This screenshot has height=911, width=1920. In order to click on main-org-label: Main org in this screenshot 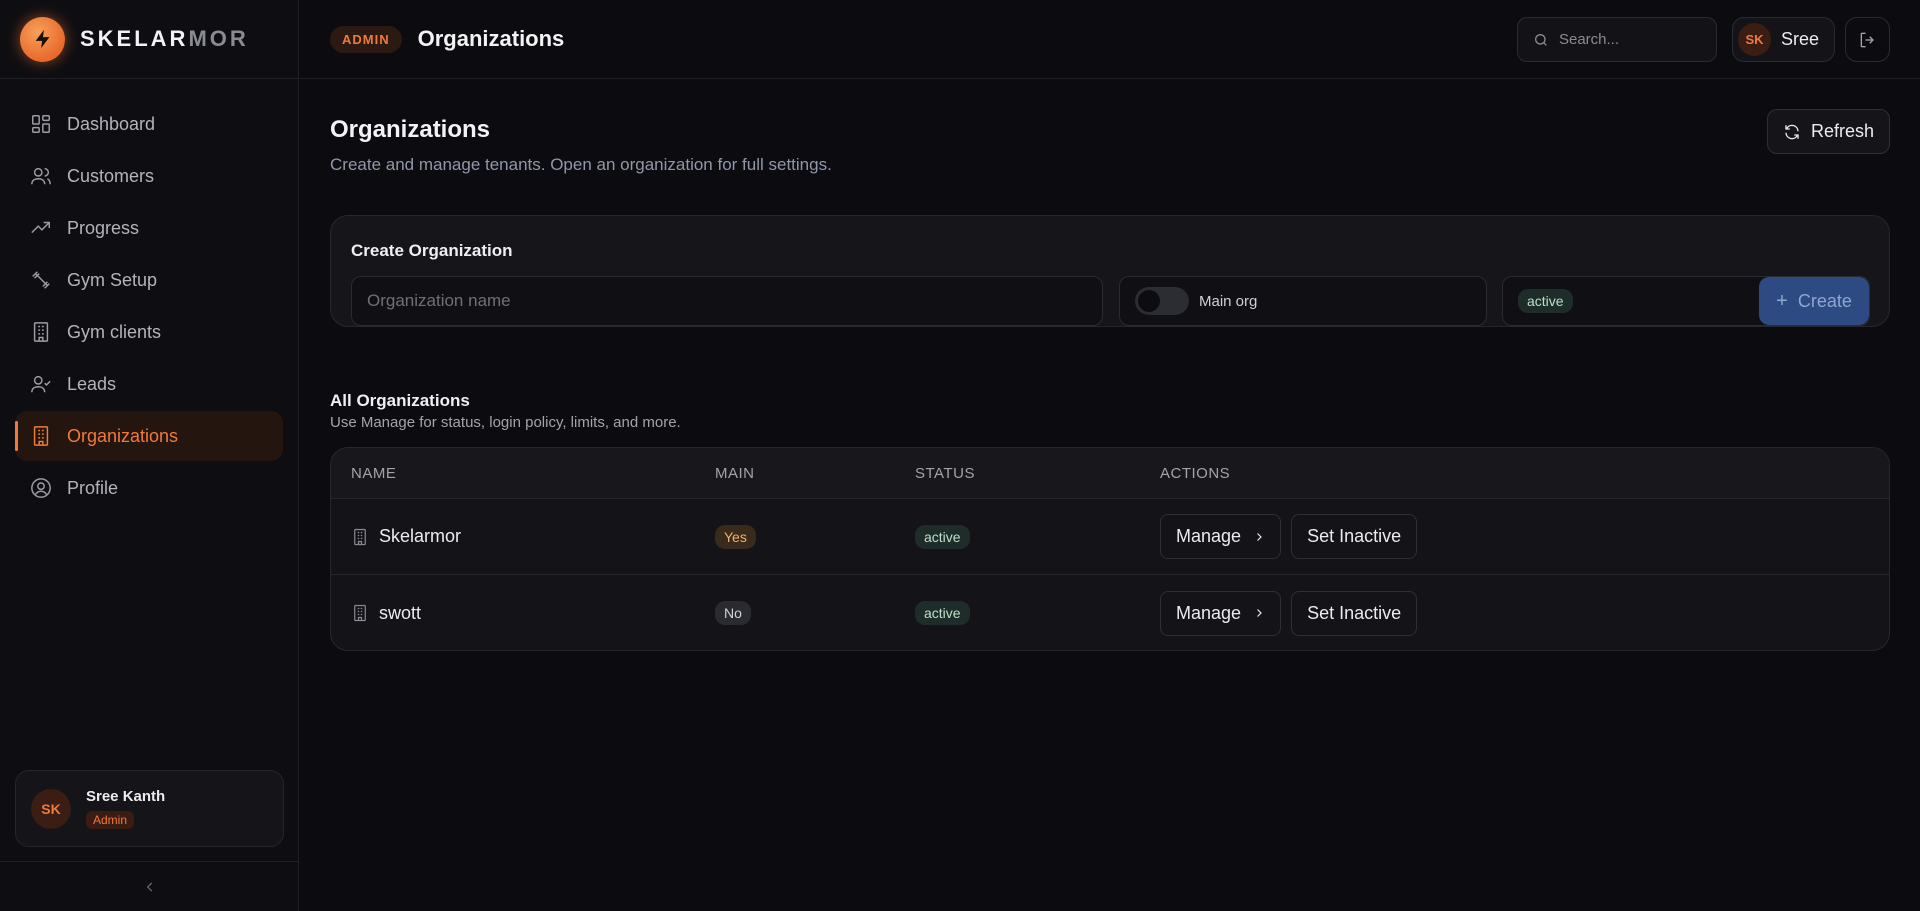, I will do `click(1228, 301)`.